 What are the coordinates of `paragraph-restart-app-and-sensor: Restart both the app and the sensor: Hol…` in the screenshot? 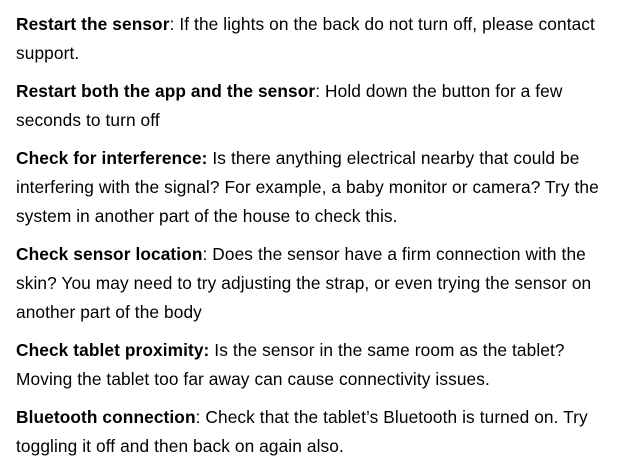 It's located at (317, 106).